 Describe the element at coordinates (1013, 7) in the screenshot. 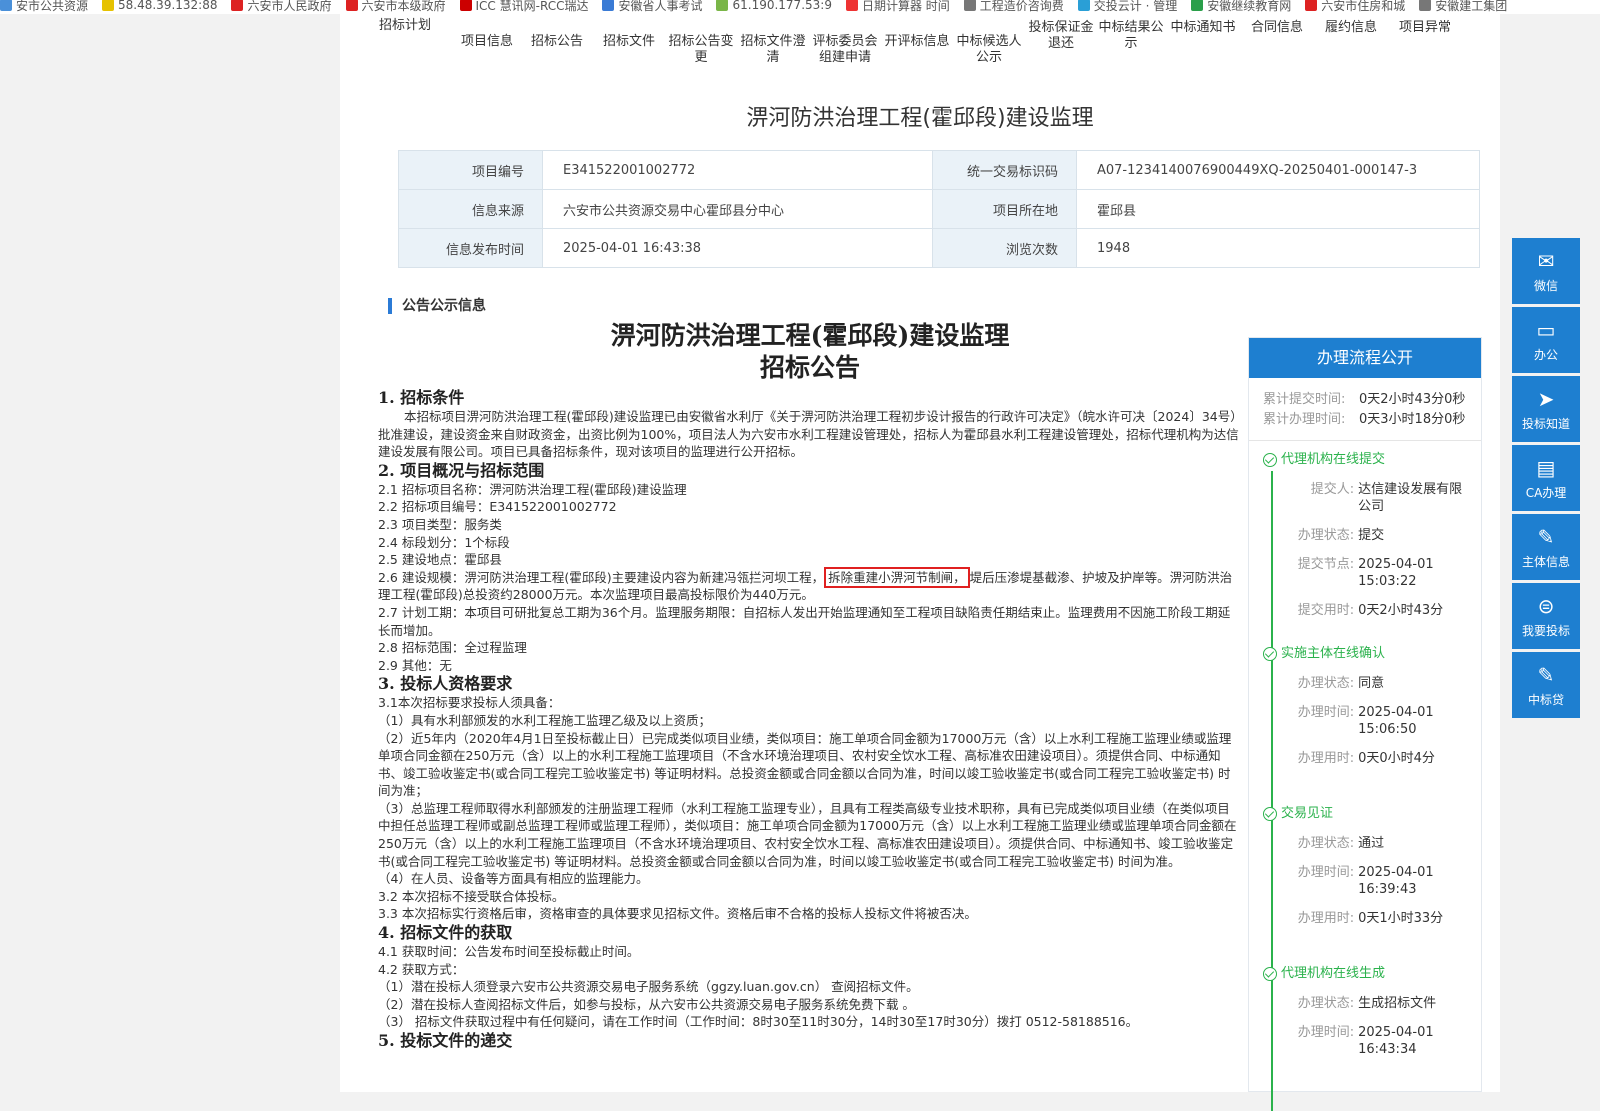

I see `bookmark-item: 工程造价咨询费` at that location.